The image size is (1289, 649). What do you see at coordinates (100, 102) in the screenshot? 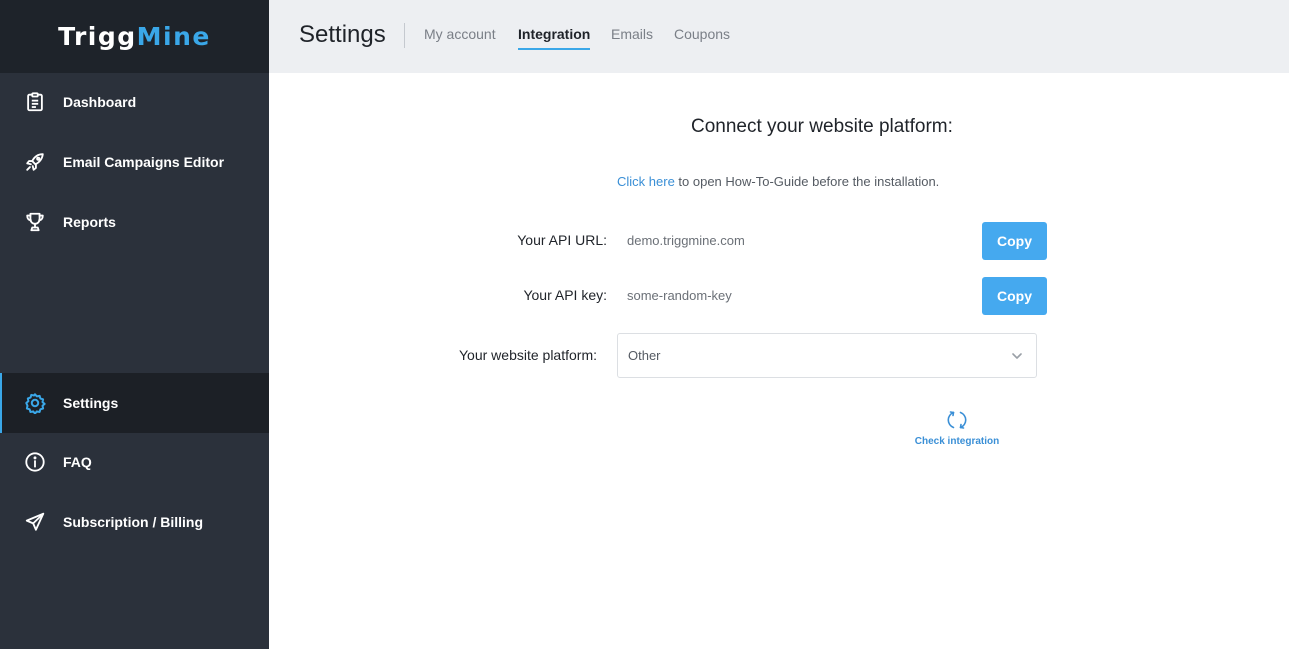
I see `sidebar-item-label: Dashboard` at bounding box center [100, 102].